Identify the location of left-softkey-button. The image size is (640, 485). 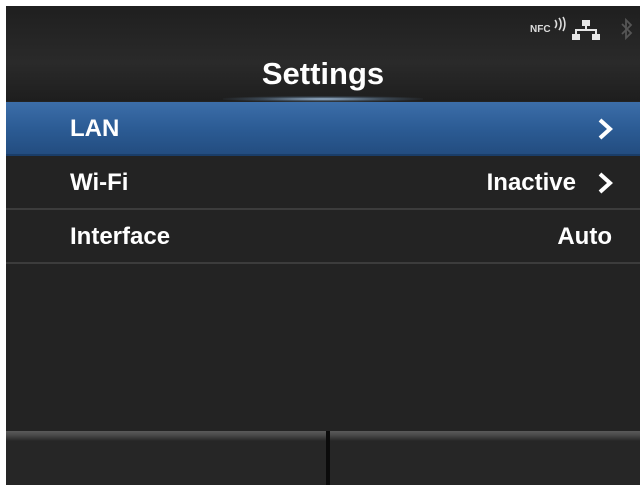
(166, 458).